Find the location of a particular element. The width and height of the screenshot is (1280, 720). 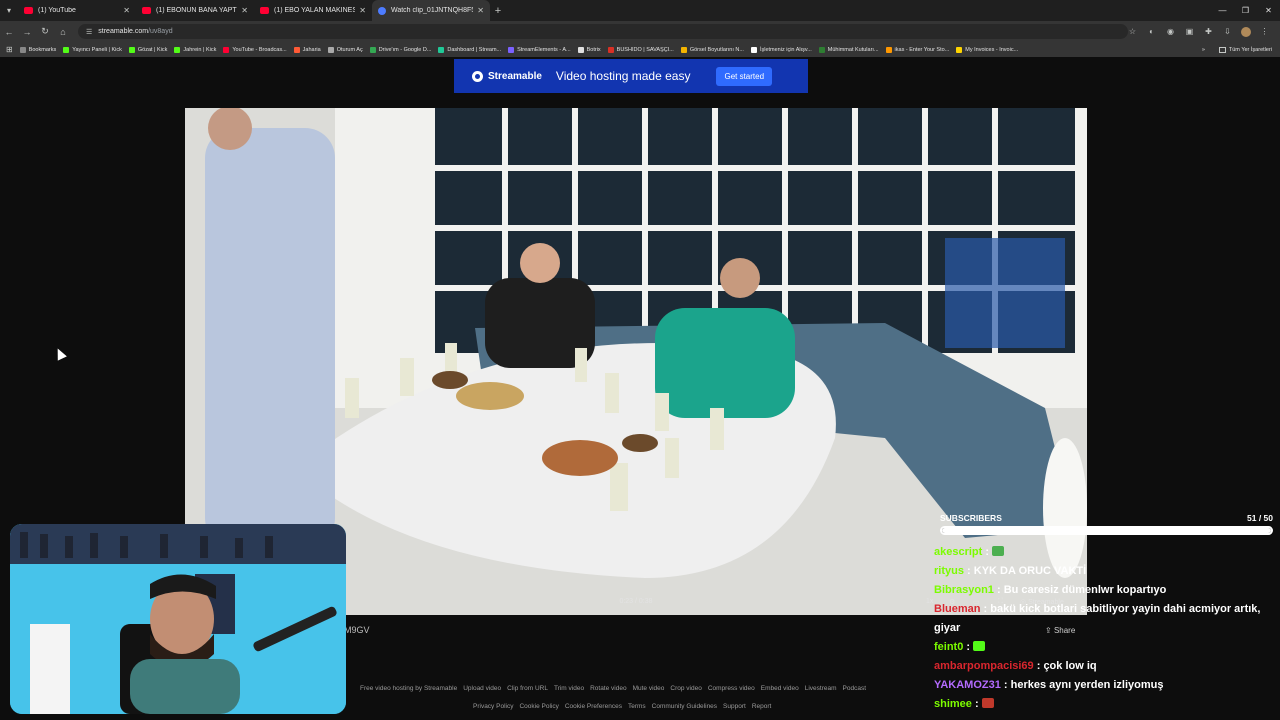

subscriber-goal: SUBSCRIBERS 51 / 50 is located at coordinates (1106, 524).